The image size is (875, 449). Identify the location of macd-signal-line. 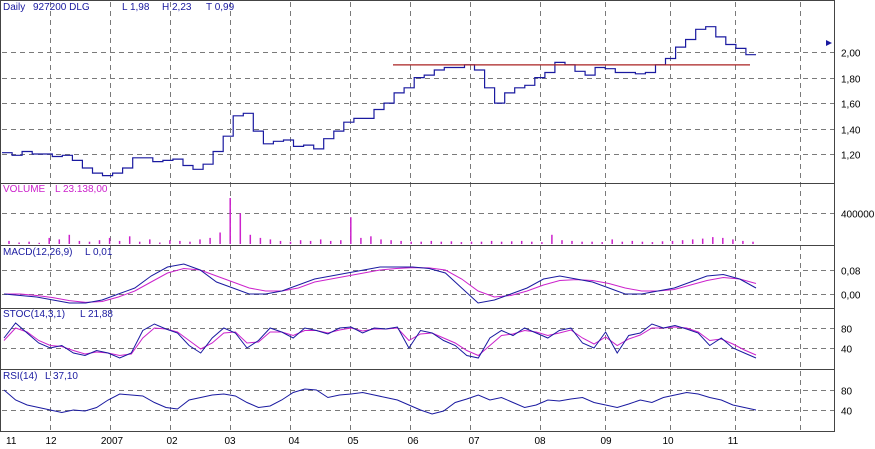
(380, 285).